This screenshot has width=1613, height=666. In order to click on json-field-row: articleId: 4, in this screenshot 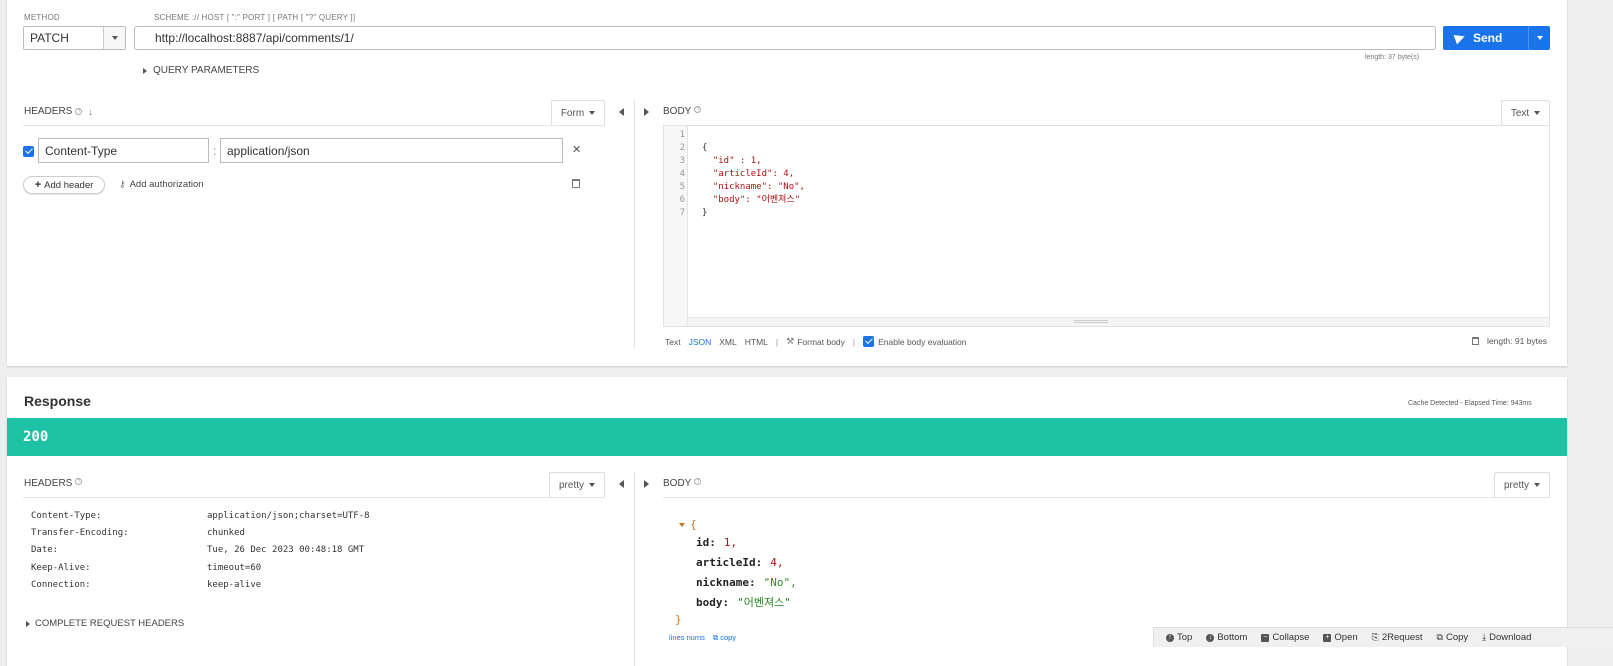, I will do `click(738, 563)`.